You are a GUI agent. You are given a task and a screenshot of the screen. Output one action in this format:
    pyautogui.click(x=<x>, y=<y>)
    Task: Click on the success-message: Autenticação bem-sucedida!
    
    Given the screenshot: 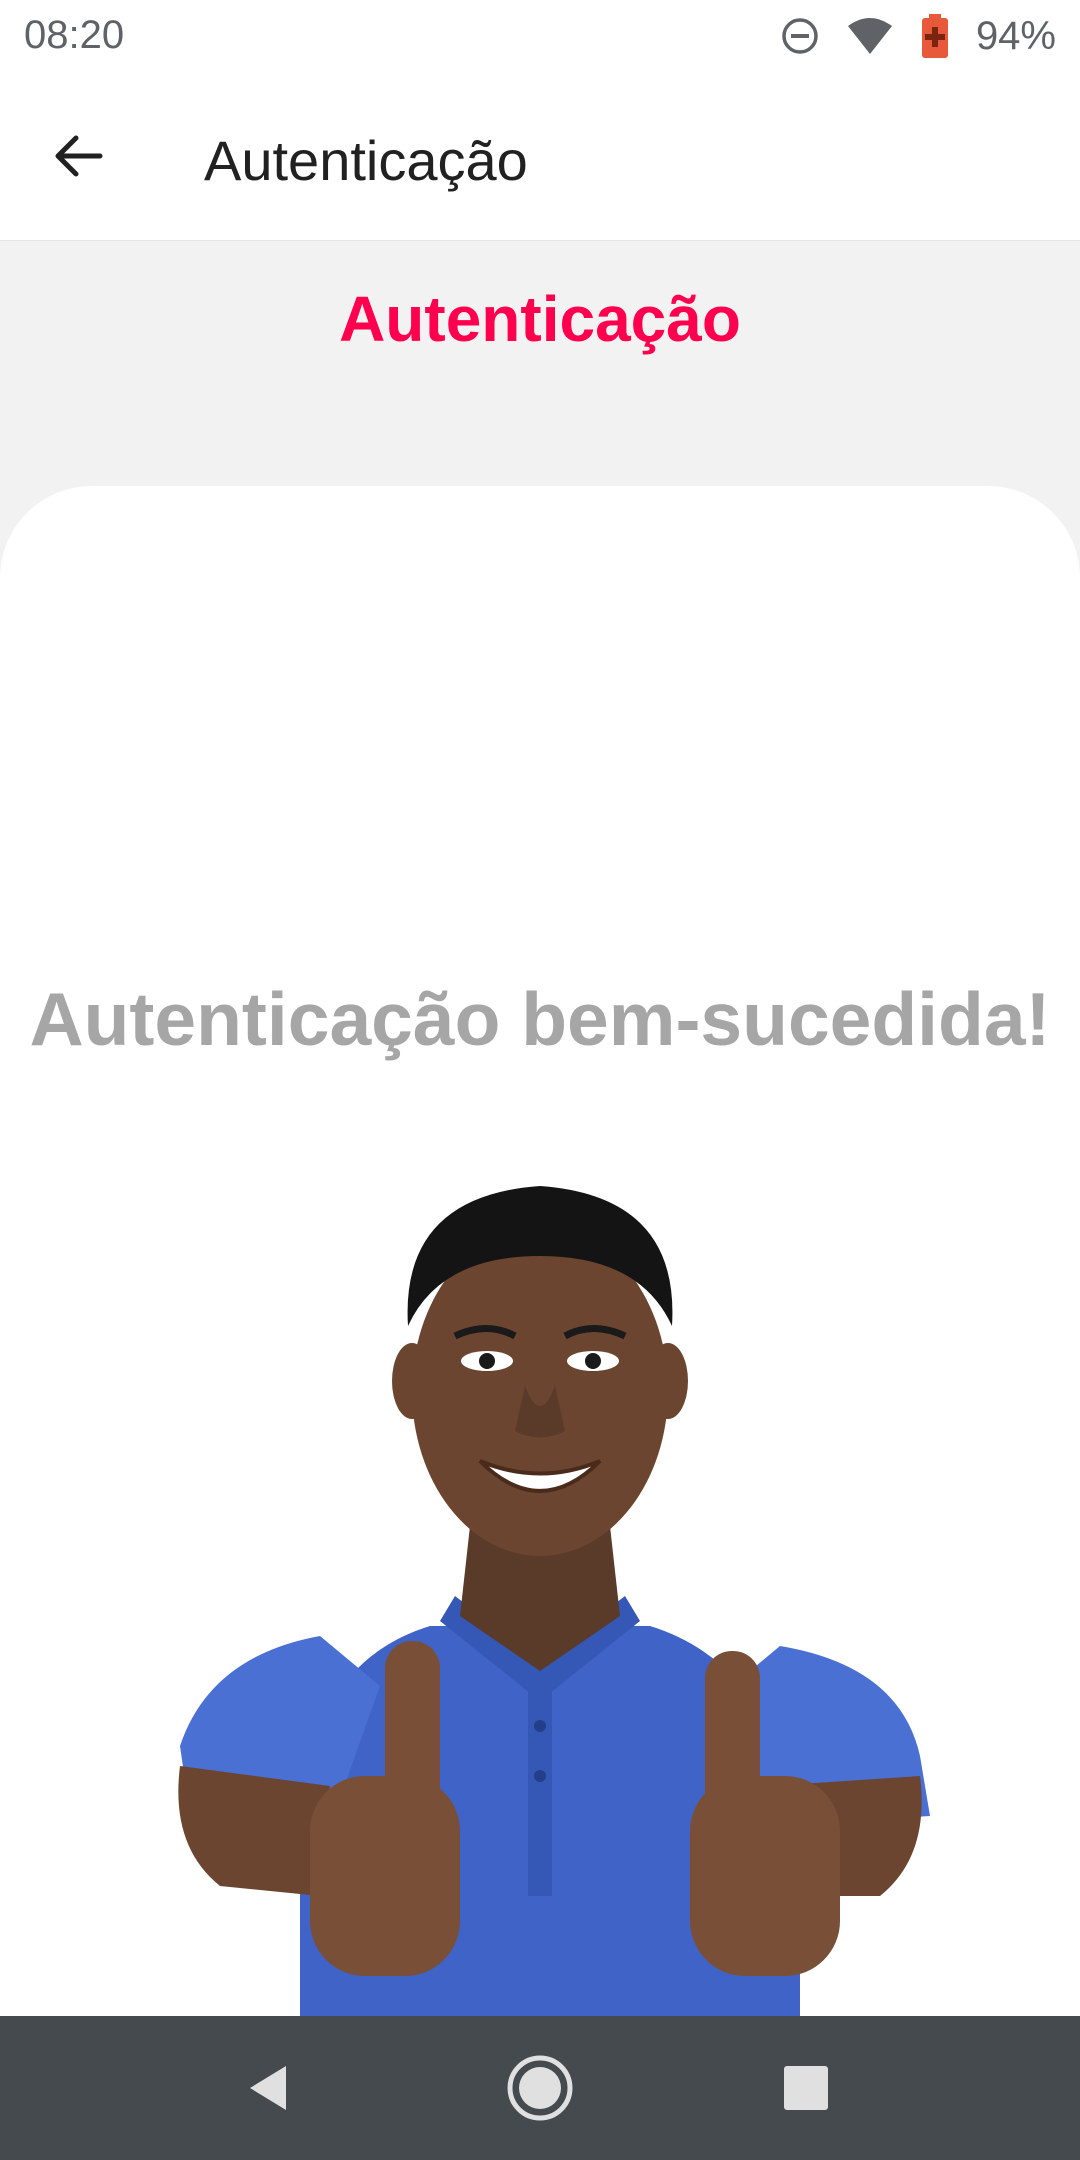 What is the action you would take?
    pyautogui.click(x=540, y=1019)
    